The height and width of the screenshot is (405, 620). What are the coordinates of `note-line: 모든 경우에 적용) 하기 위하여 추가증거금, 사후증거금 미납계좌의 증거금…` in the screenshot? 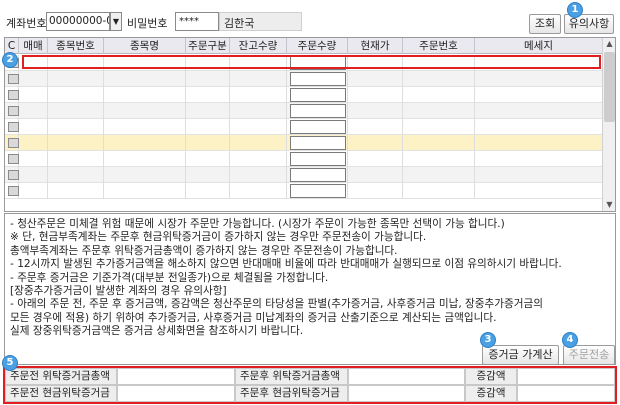 It's located at (253, 317).